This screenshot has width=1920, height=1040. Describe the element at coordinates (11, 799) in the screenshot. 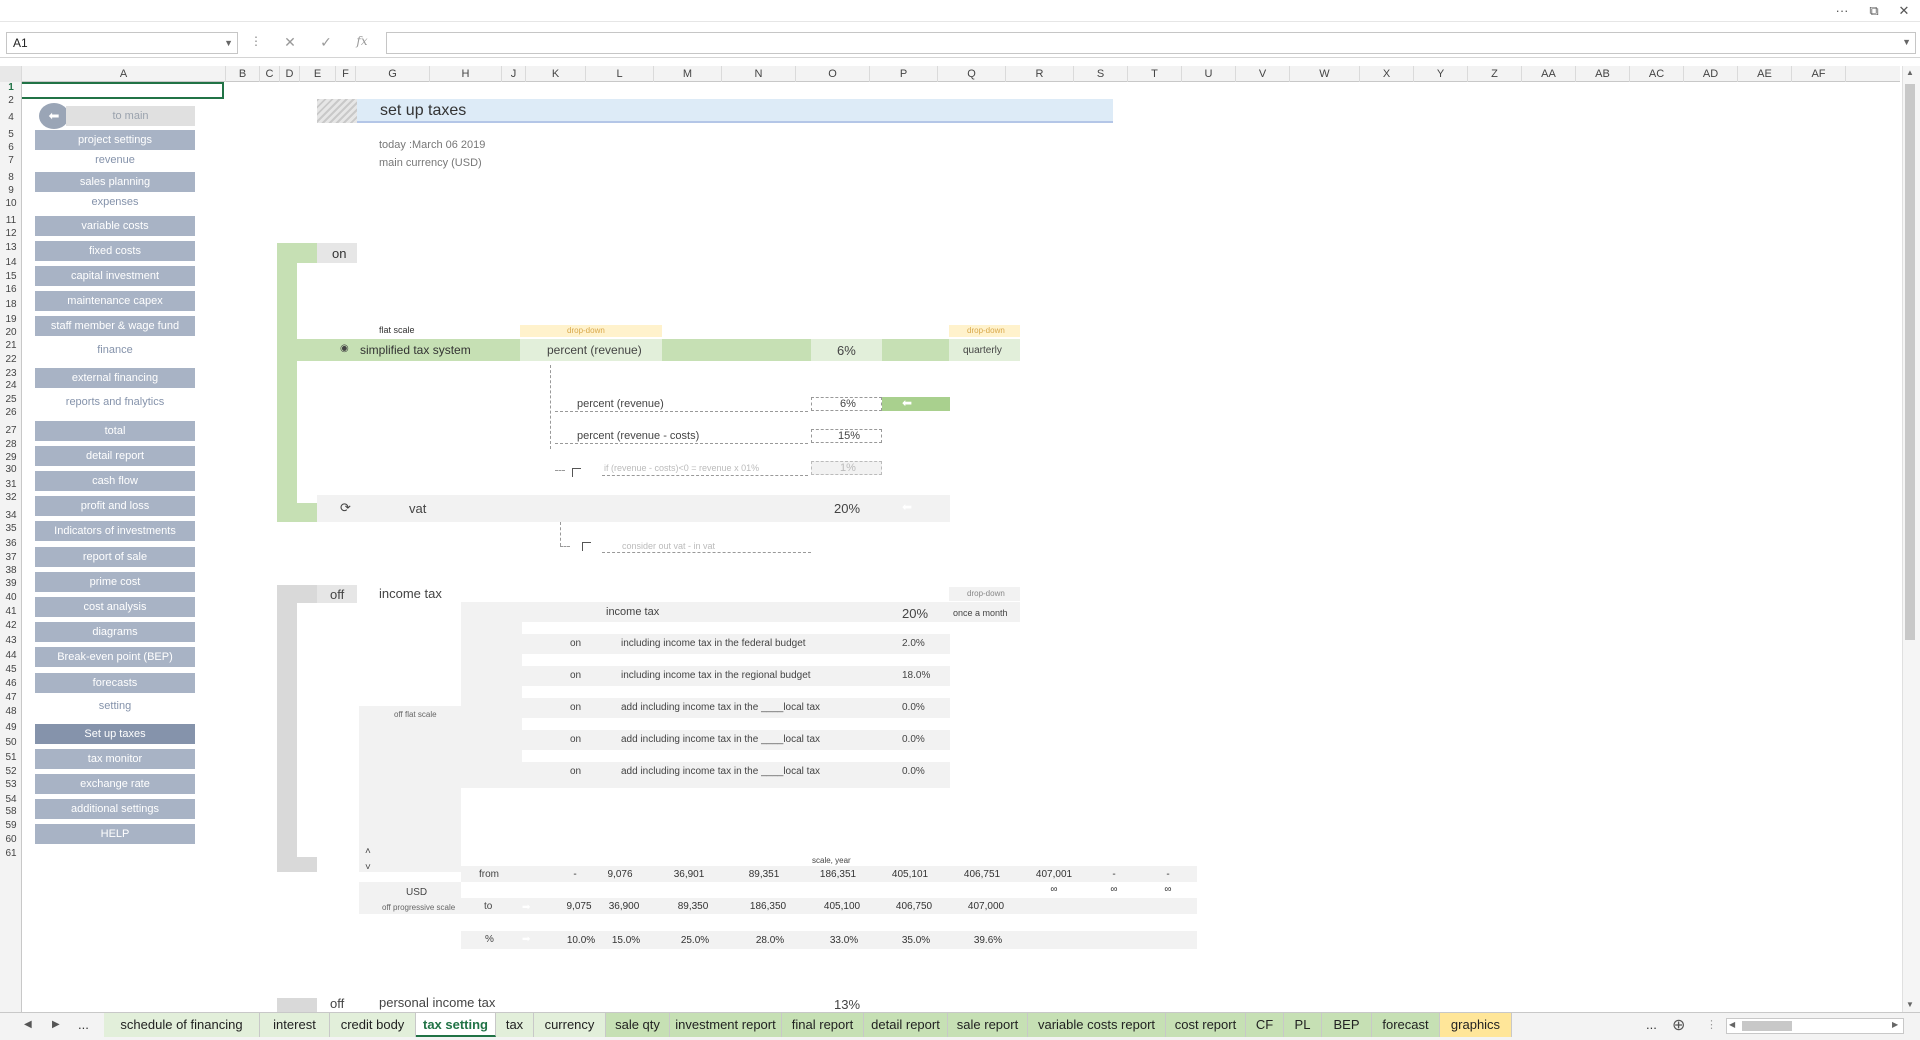

I see `row-header-54: 54` at that location.